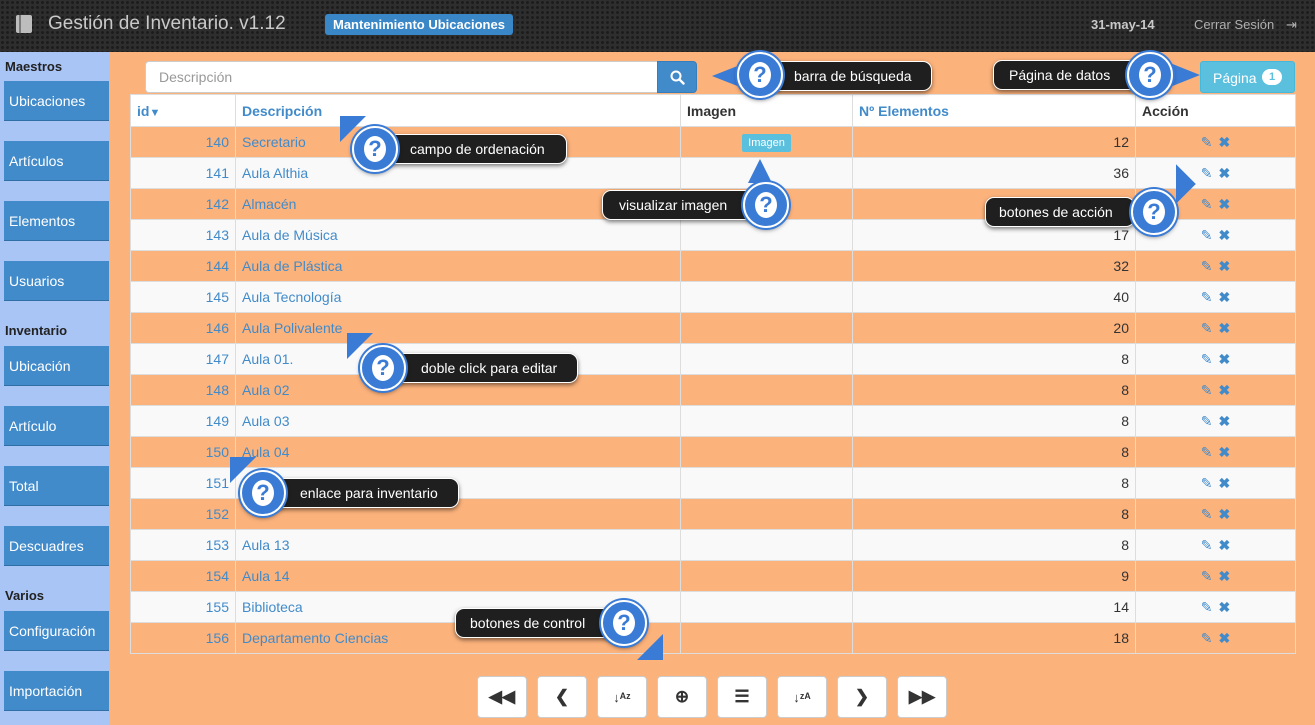 This screenshot has height=725, width=1315. Describe the element at coordinates (56, 426) in the screenshot. I see `sidebar-item-articulo: Artículo` at that location.